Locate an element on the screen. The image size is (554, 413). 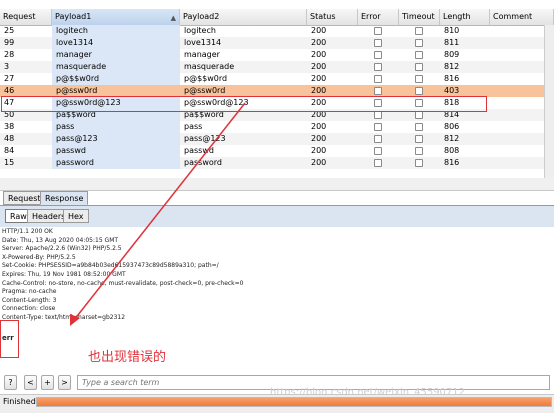
button-label: > is located at coordinates (64, 382).